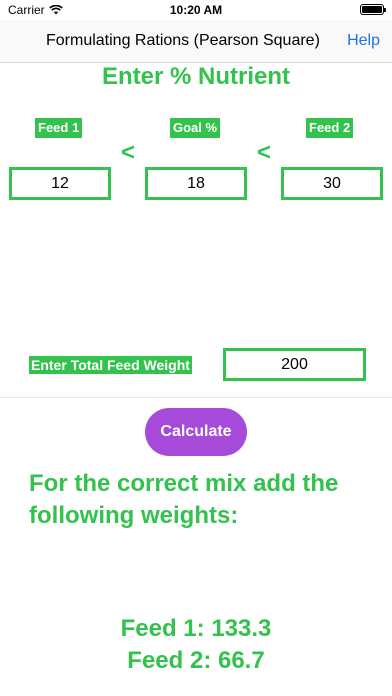 This screenshot has width=392, height=696. What do you see at coordinates (128, 152) in the screenshot?
I see `less-than-arrow-left: <` at bounding box center [128, 152].